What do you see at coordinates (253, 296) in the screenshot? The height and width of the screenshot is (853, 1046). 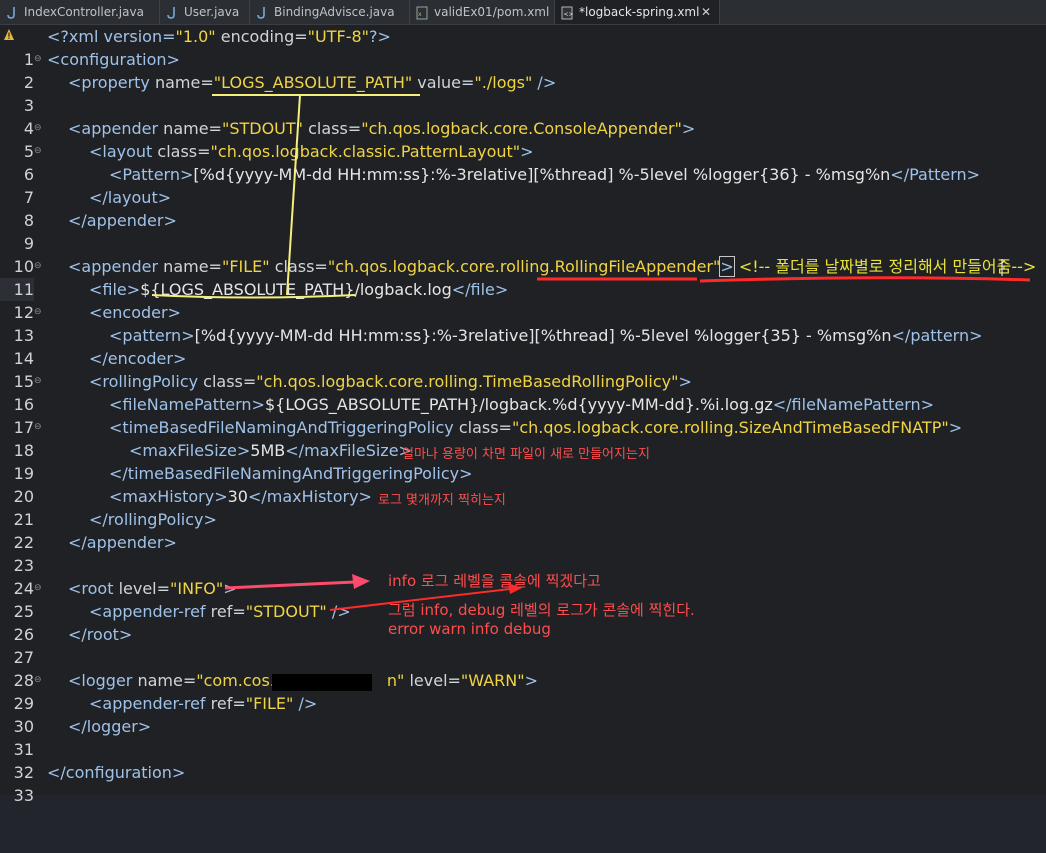 I see `yellow-underline` at bounding box center [253, 296].